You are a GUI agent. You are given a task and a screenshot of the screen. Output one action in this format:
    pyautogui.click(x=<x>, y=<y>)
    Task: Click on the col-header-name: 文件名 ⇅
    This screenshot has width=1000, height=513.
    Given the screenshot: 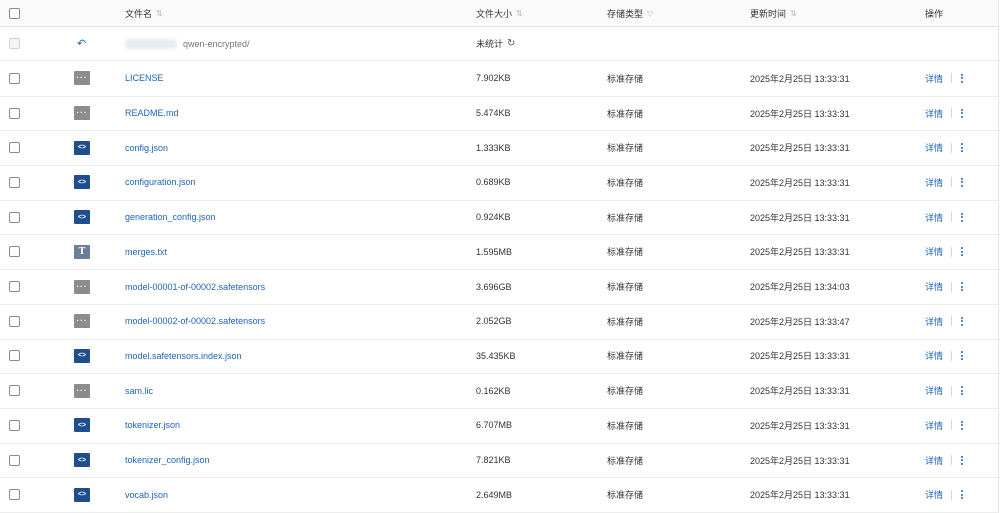 What is the action you would take?
    pyautogui.click(x=144, y=13)
    